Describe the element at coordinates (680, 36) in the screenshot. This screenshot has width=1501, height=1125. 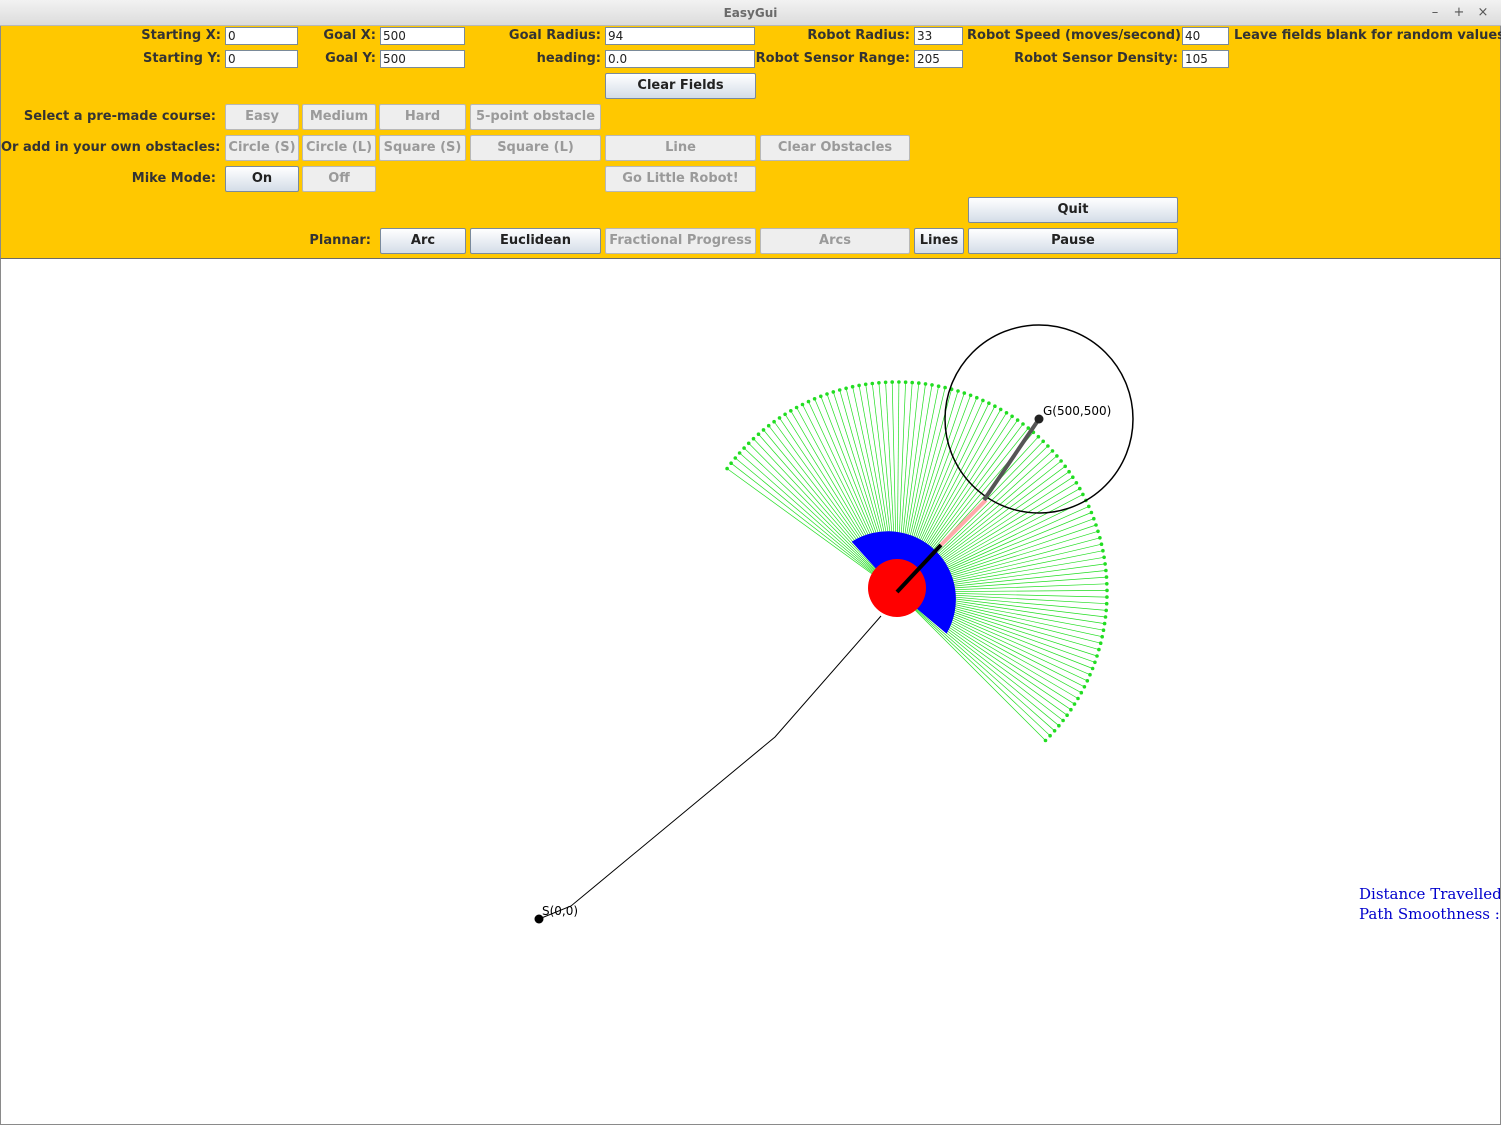
I see `goal-radius-field` at that location.